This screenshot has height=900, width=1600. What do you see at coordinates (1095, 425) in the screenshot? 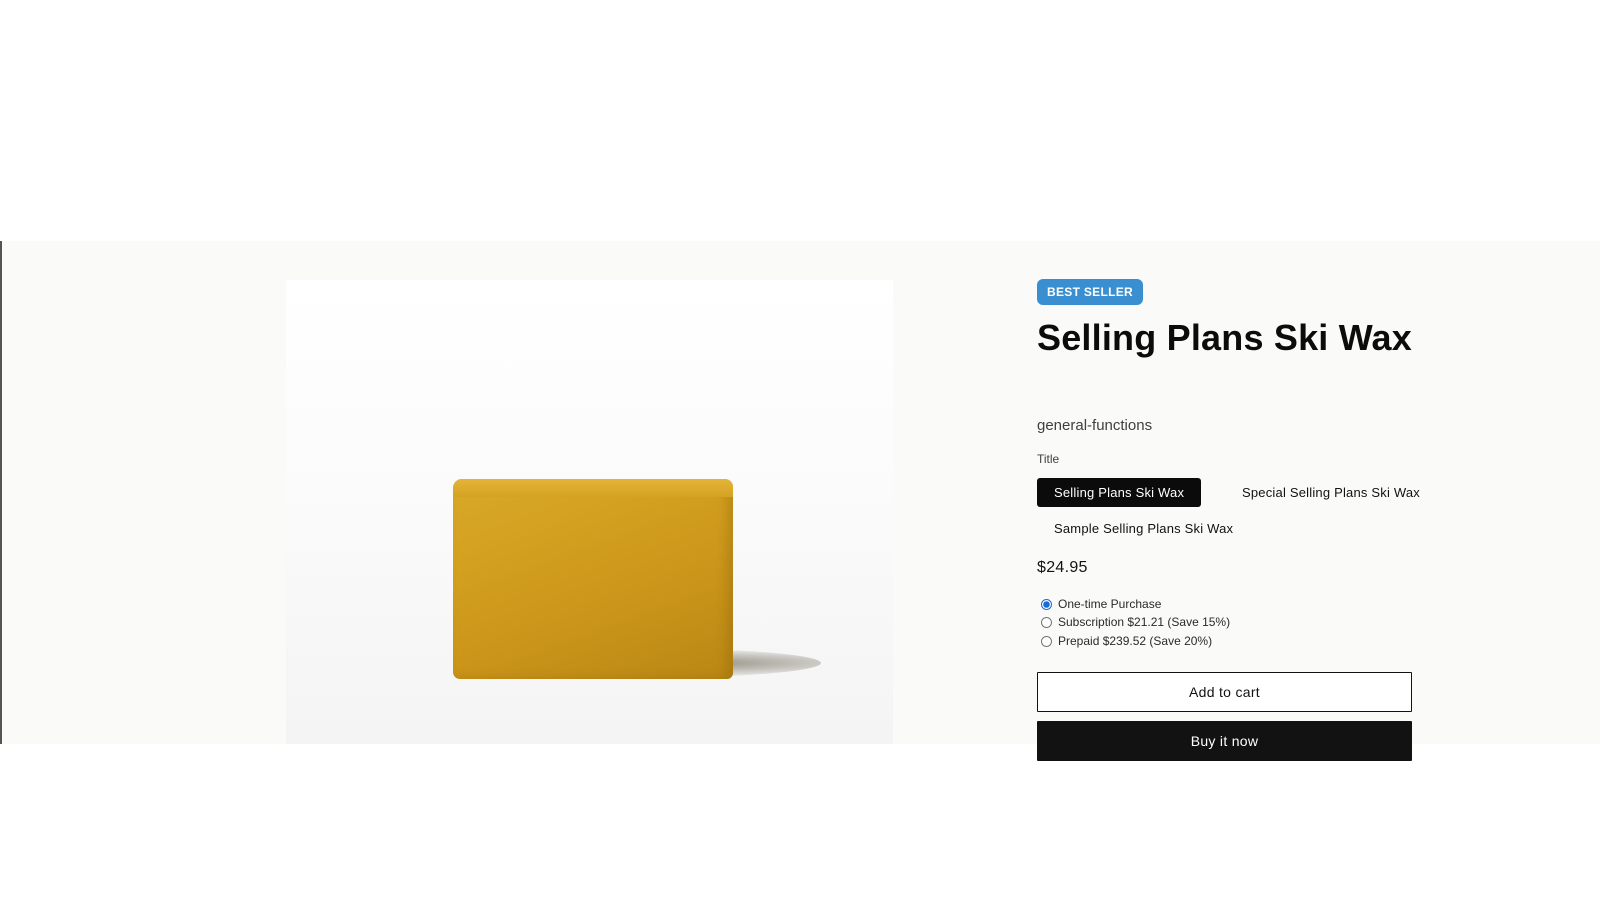
I see `product-vendor: general-functions` at bounding box center [1095, 425].